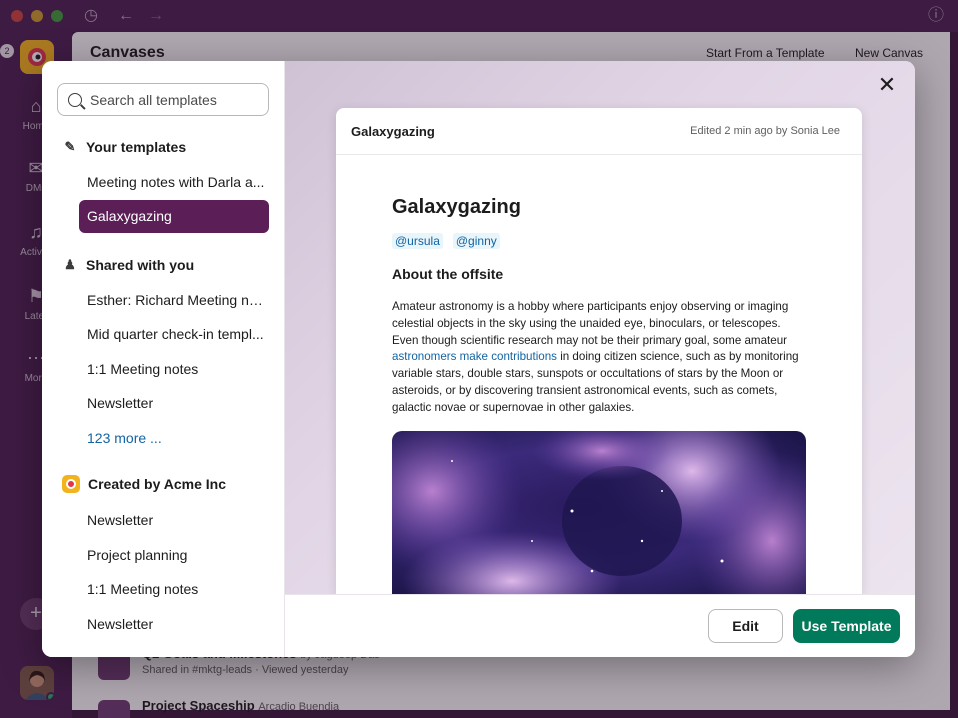 This screenshot has height=718, width=958. What do you see at coordinates (765, 131) in the screenshot?
I see `edited-meta: Edited 2 min ago by Sonia Lee` at bounding box center [765, 131].